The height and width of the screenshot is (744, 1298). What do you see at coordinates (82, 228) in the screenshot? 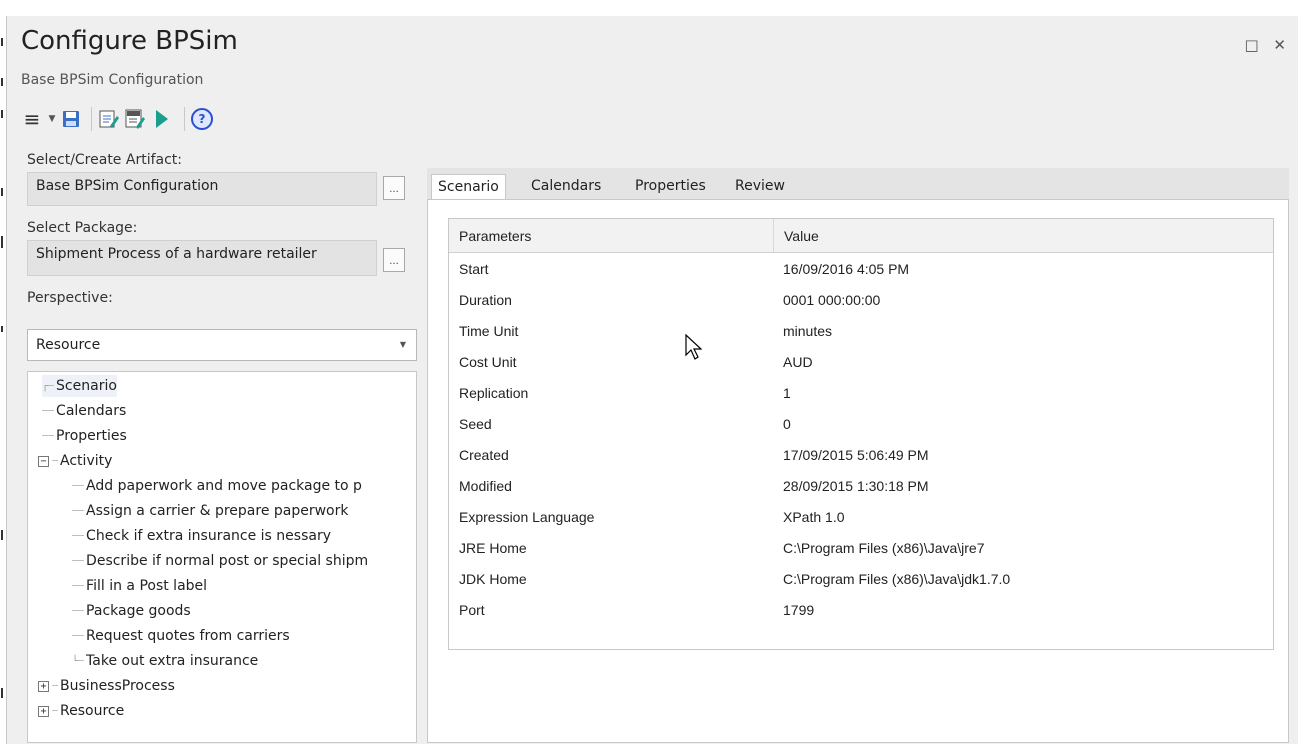
I see `package-label: Select Package:` at bounding box center [82, 228].